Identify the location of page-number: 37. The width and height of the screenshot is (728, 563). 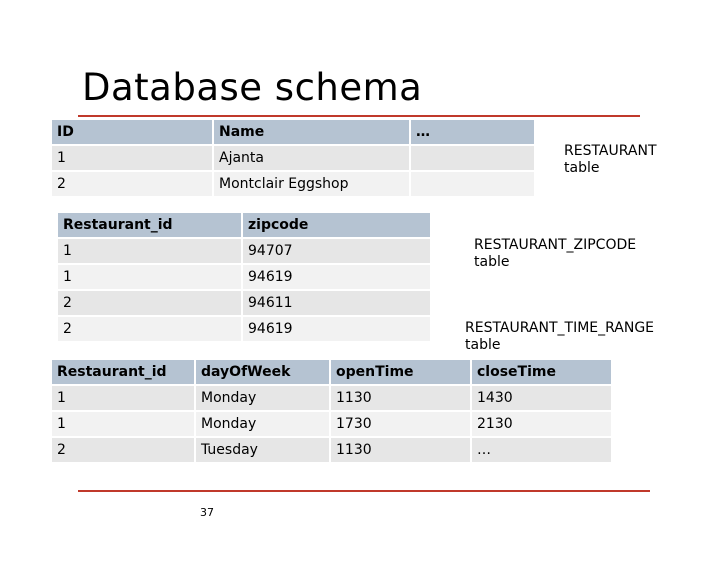
(207, 512).